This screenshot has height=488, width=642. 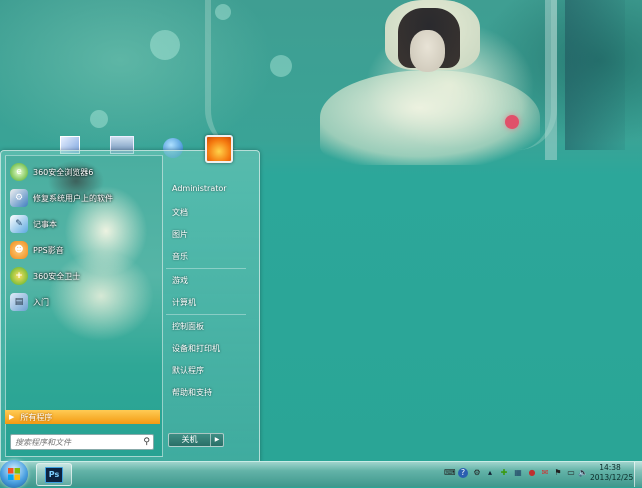 I want to click on all-programs-label: 所有程序, so click(x=36, y=417).